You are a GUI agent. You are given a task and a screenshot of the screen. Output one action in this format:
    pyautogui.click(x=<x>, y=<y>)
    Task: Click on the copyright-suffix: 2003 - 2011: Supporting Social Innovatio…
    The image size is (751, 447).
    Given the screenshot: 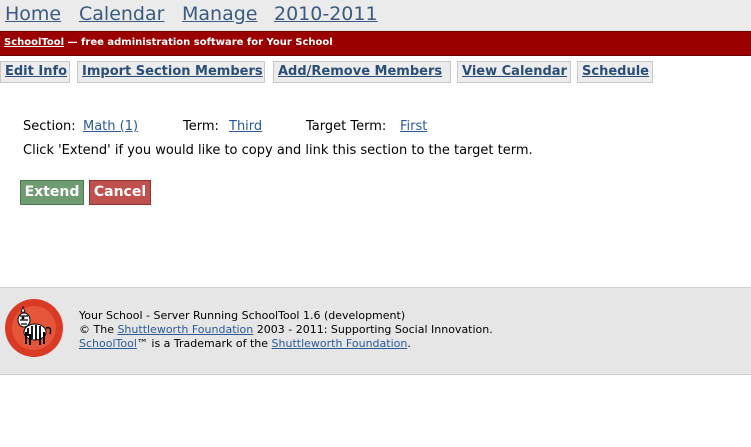 What is the action you would take?
    pyautogui.click(x=373, y=329)
    